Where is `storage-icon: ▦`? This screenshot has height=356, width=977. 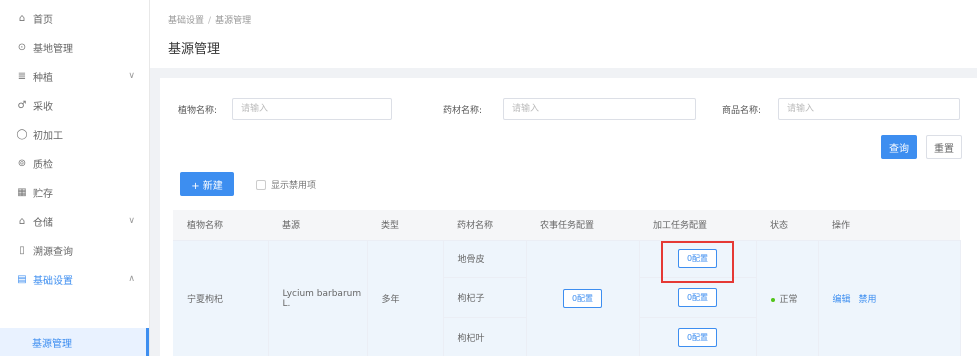 storage-icon: ▦ is located at coordinates (22, 192).